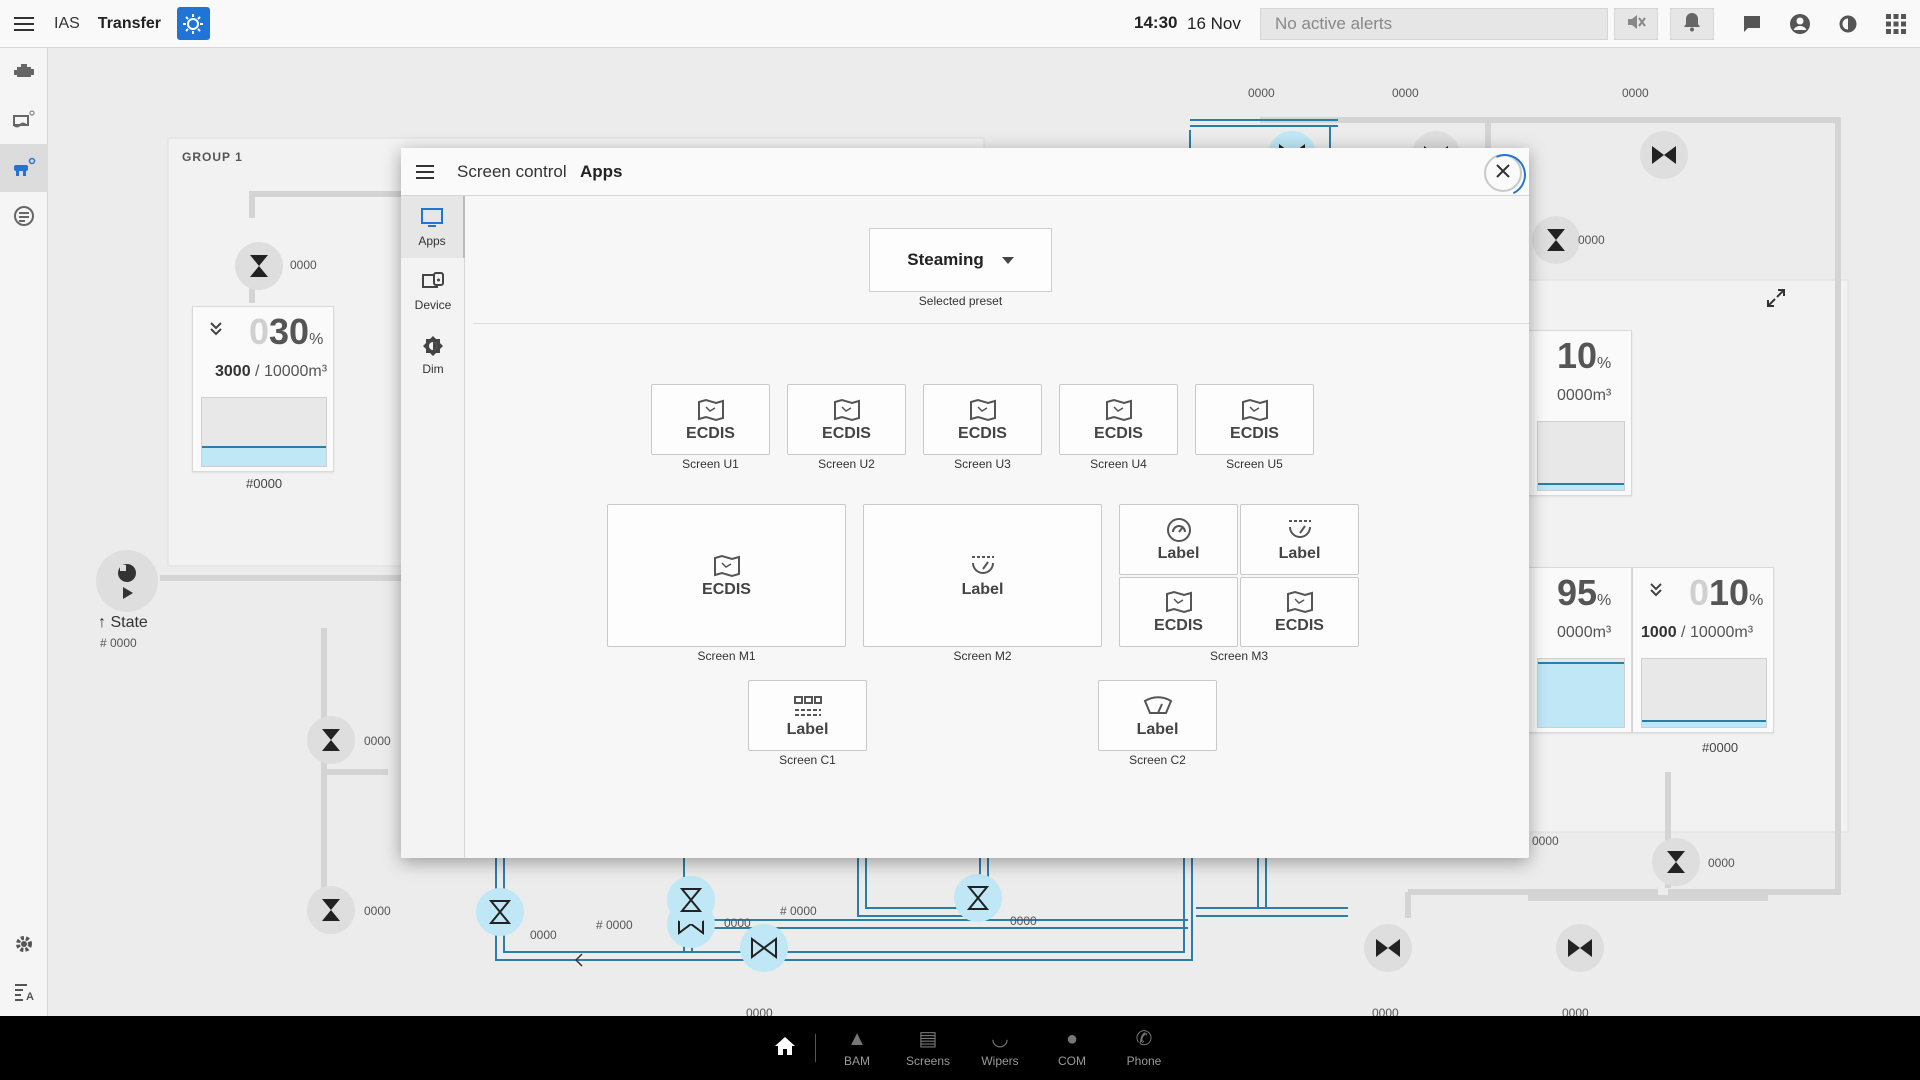 This screenshot has height=1080, width=1920. I want to click on chat-icon, so click(1752, 24).